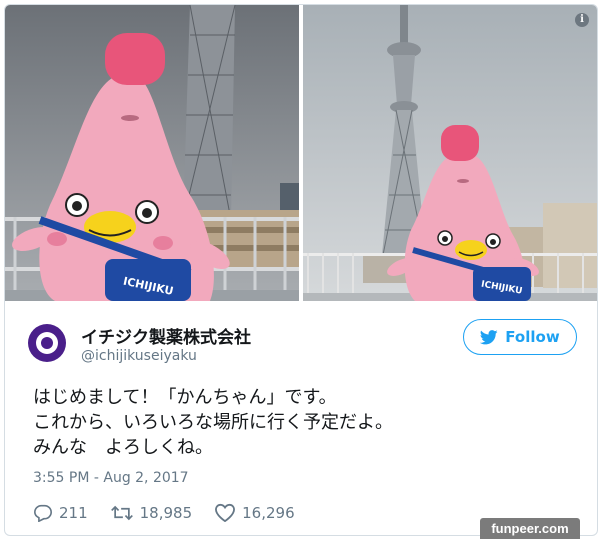 The height and width of the screenshot is (539, 600). What do you see at coordinates (73, 512) in the screenshot?
I see `reply-count: 211` at bounding box center [73, 512].